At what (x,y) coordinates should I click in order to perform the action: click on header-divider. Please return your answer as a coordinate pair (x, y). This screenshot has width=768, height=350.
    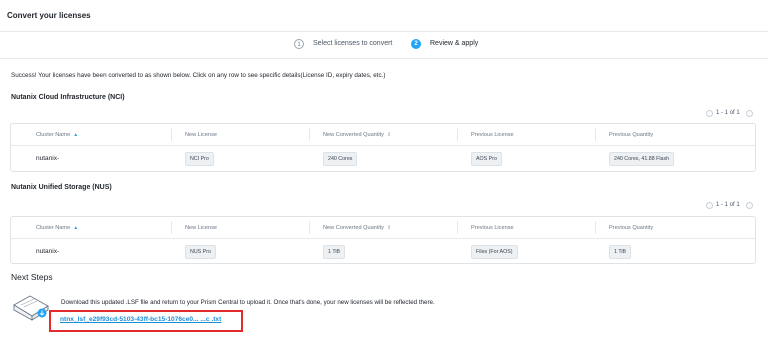
    Looking at the image, I should click on (384, 31).